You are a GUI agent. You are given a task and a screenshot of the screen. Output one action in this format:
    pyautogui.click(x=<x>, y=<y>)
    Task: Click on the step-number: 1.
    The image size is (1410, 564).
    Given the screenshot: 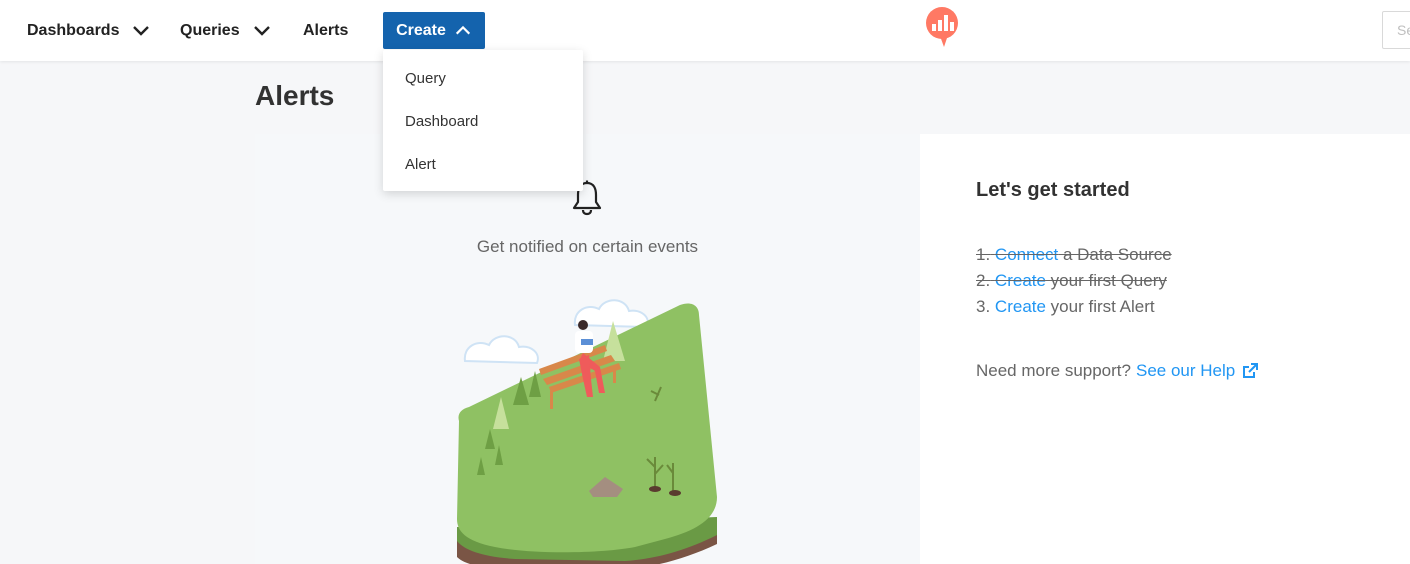 What is the action you would take?
    pyautogui.click(x=983, y=254)
    